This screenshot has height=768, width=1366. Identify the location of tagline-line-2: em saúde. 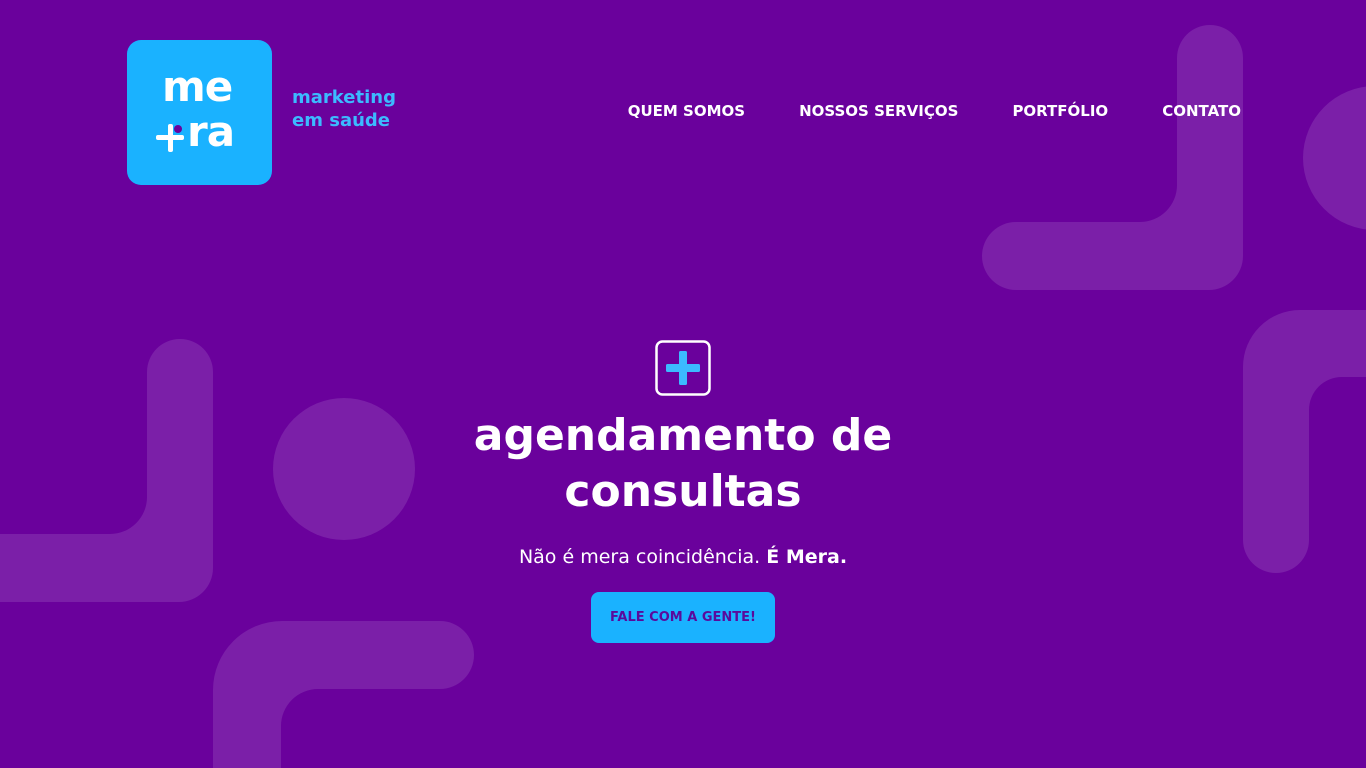
(341, 120).